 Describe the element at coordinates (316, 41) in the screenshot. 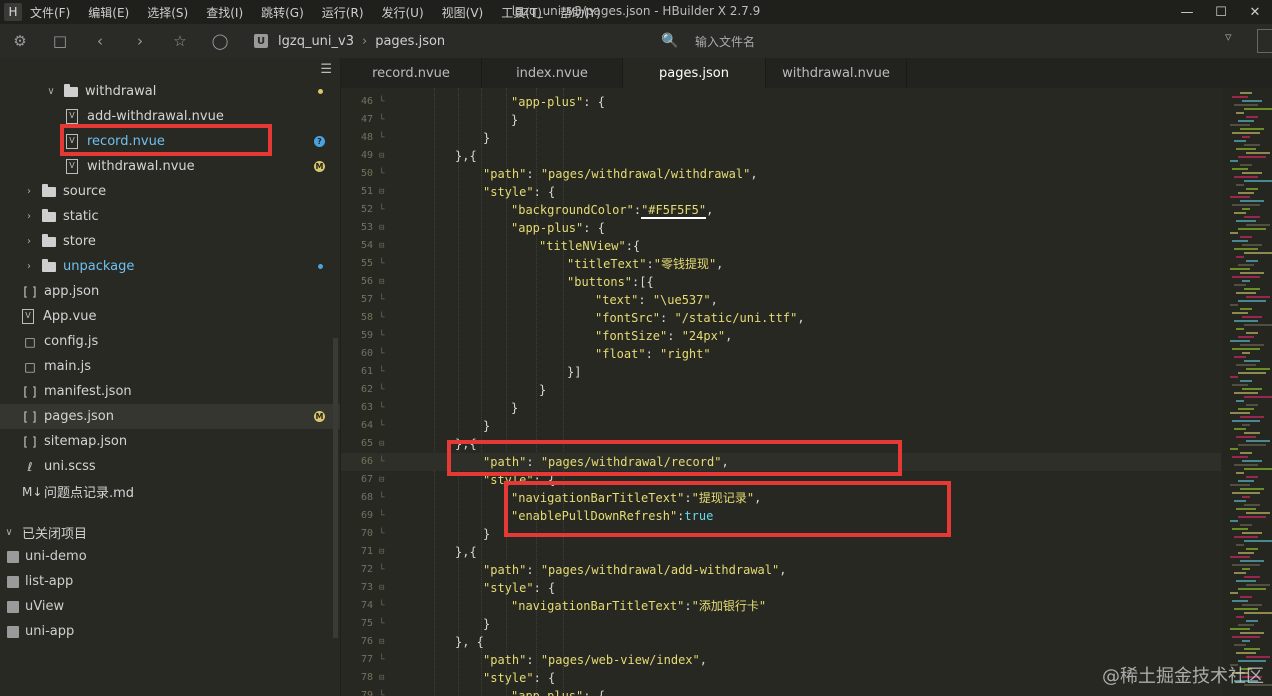

I see `breadcrumb-project: lgzq_uni_v3` at that location.